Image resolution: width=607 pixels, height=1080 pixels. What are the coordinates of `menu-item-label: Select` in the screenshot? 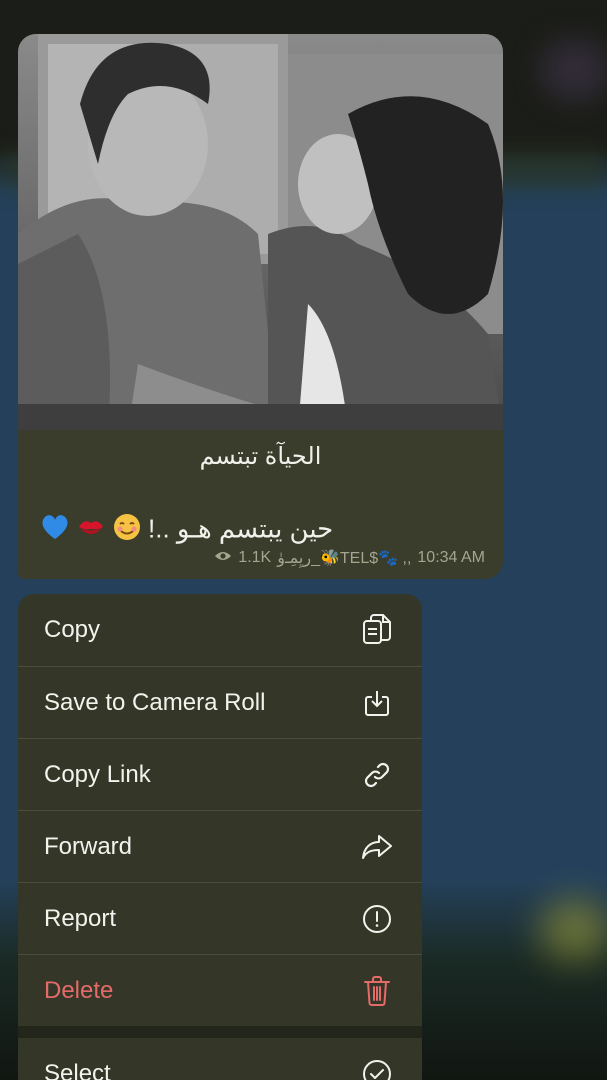 It's located at (77, 1070).